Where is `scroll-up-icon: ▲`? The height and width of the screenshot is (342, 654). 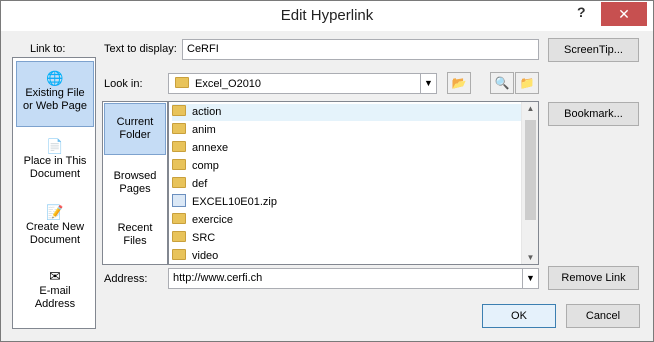
scroll-up-icon: ▲ is located at coordinates (530, 108).